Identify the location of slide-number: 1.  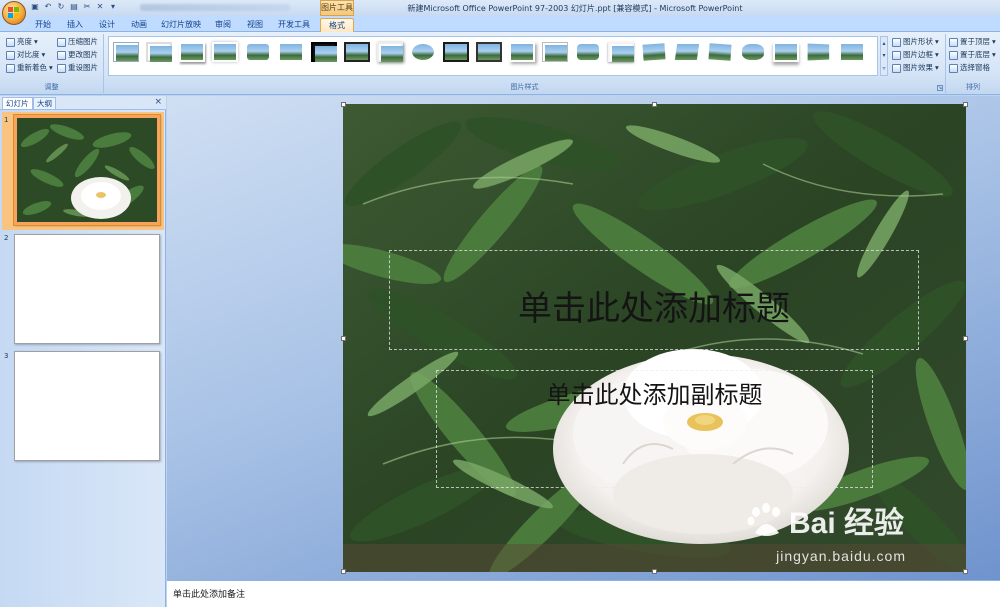
(6, 120).